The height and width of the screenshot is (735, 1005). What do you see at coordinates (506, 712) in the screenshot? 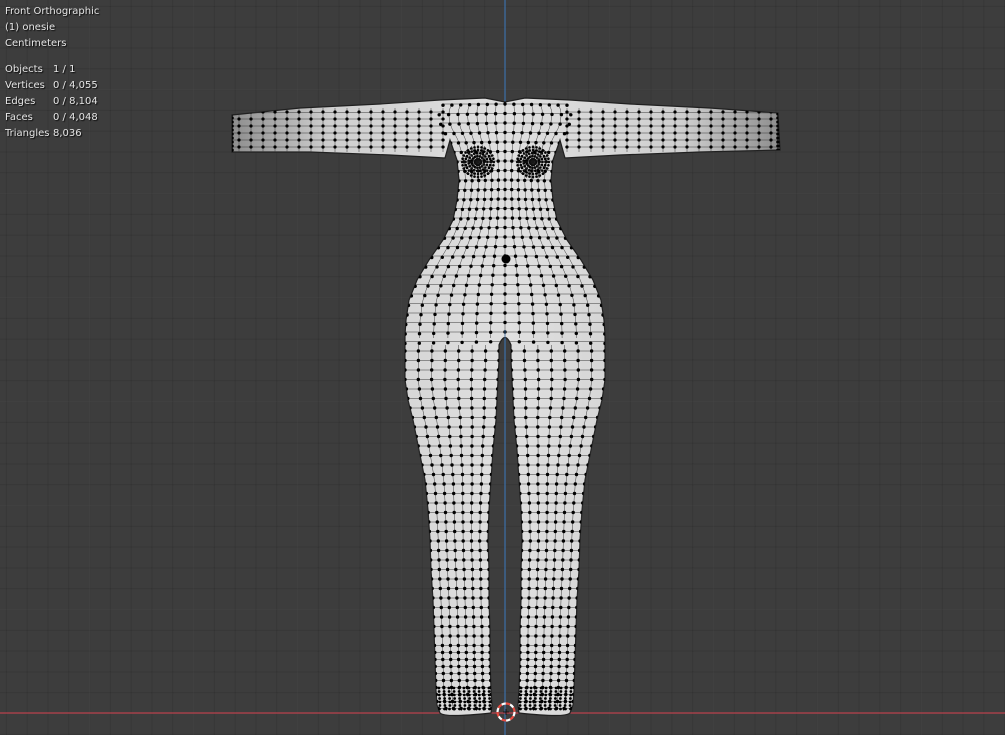
I see `3d-cursor-icon` at bounding box center [506, 712].